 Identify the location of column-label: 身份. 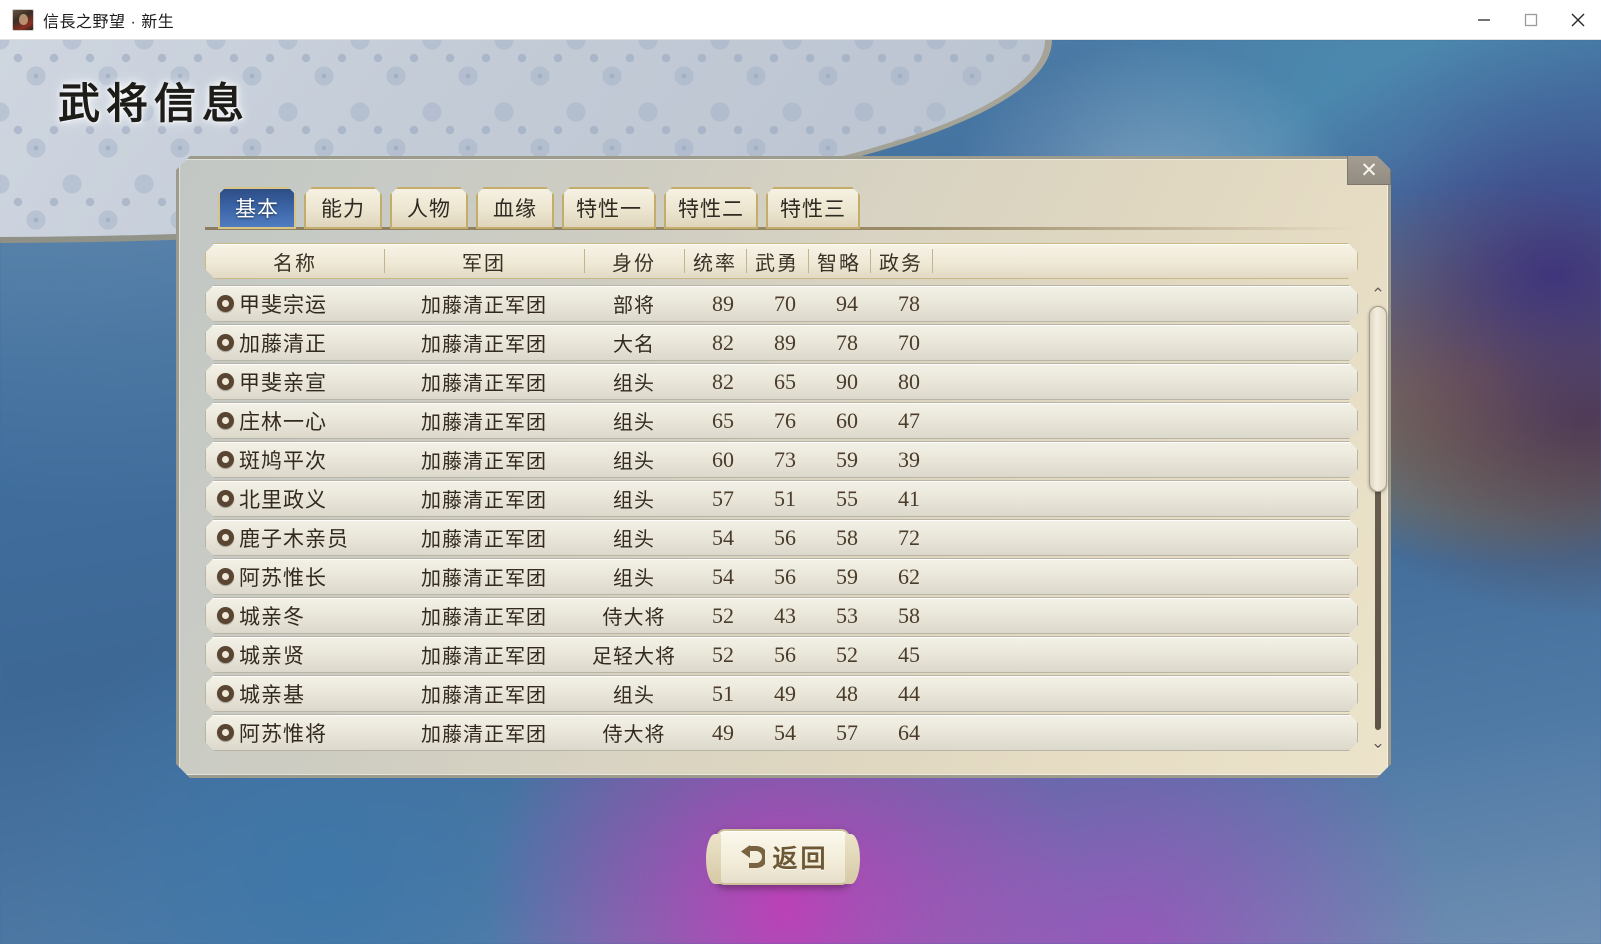
(634, 263).